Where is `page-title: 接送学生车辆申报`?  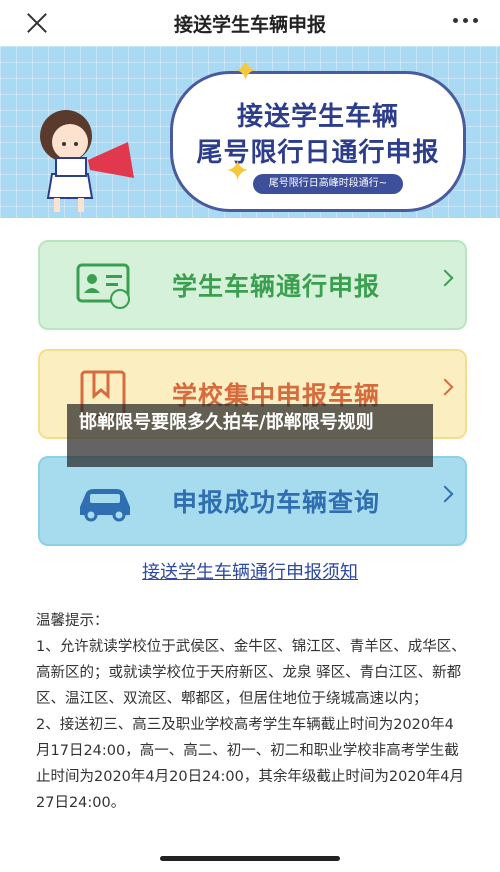
page-title: 接送学生车辆申报 is located at coordinates (249, 24).